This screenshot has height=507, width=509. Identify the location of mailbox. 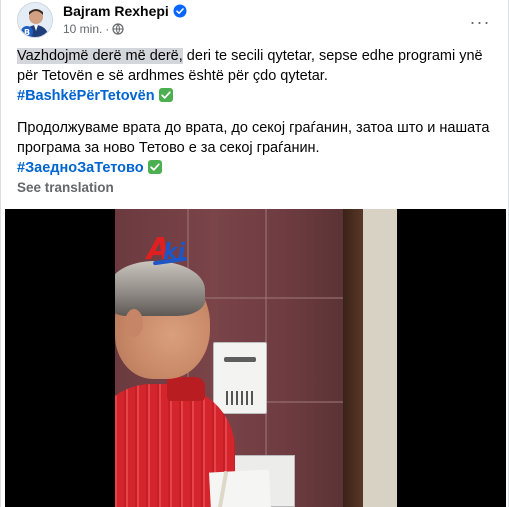
(240, 378).